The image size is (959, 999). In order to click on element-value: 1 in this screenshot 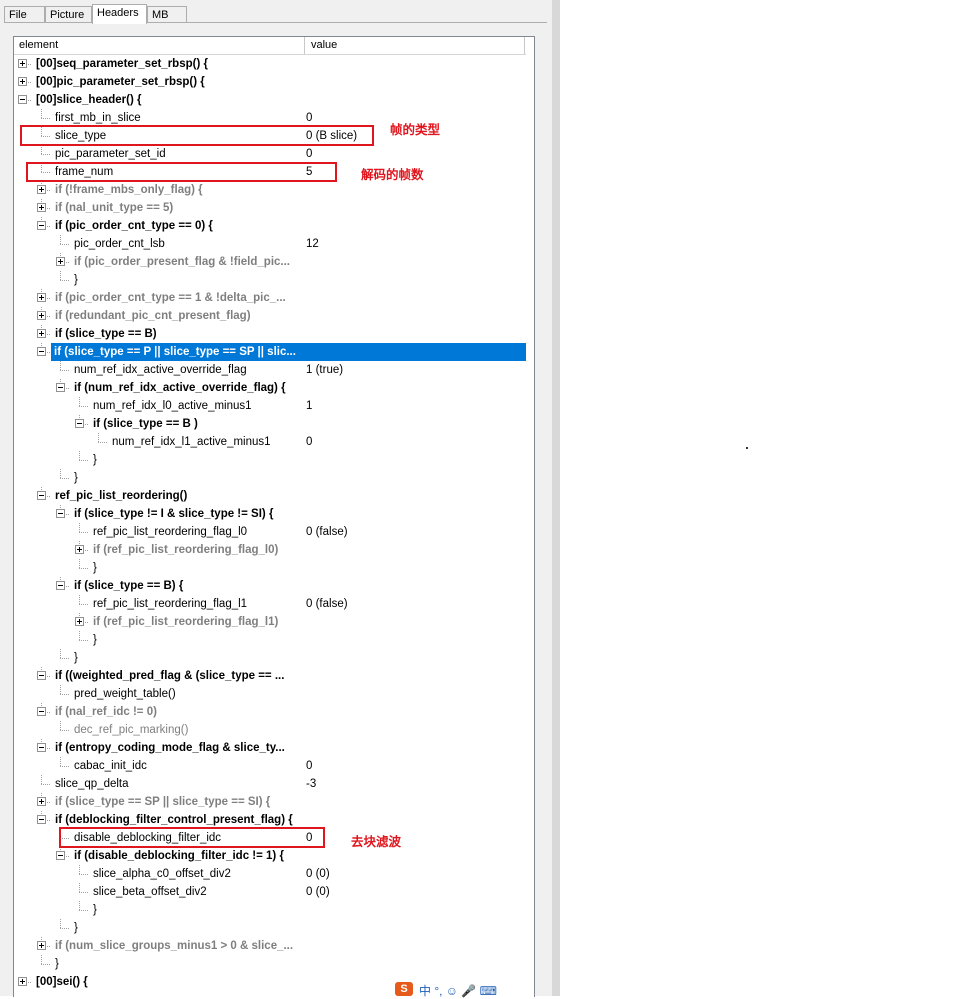, I will do `click(309, 406)`.